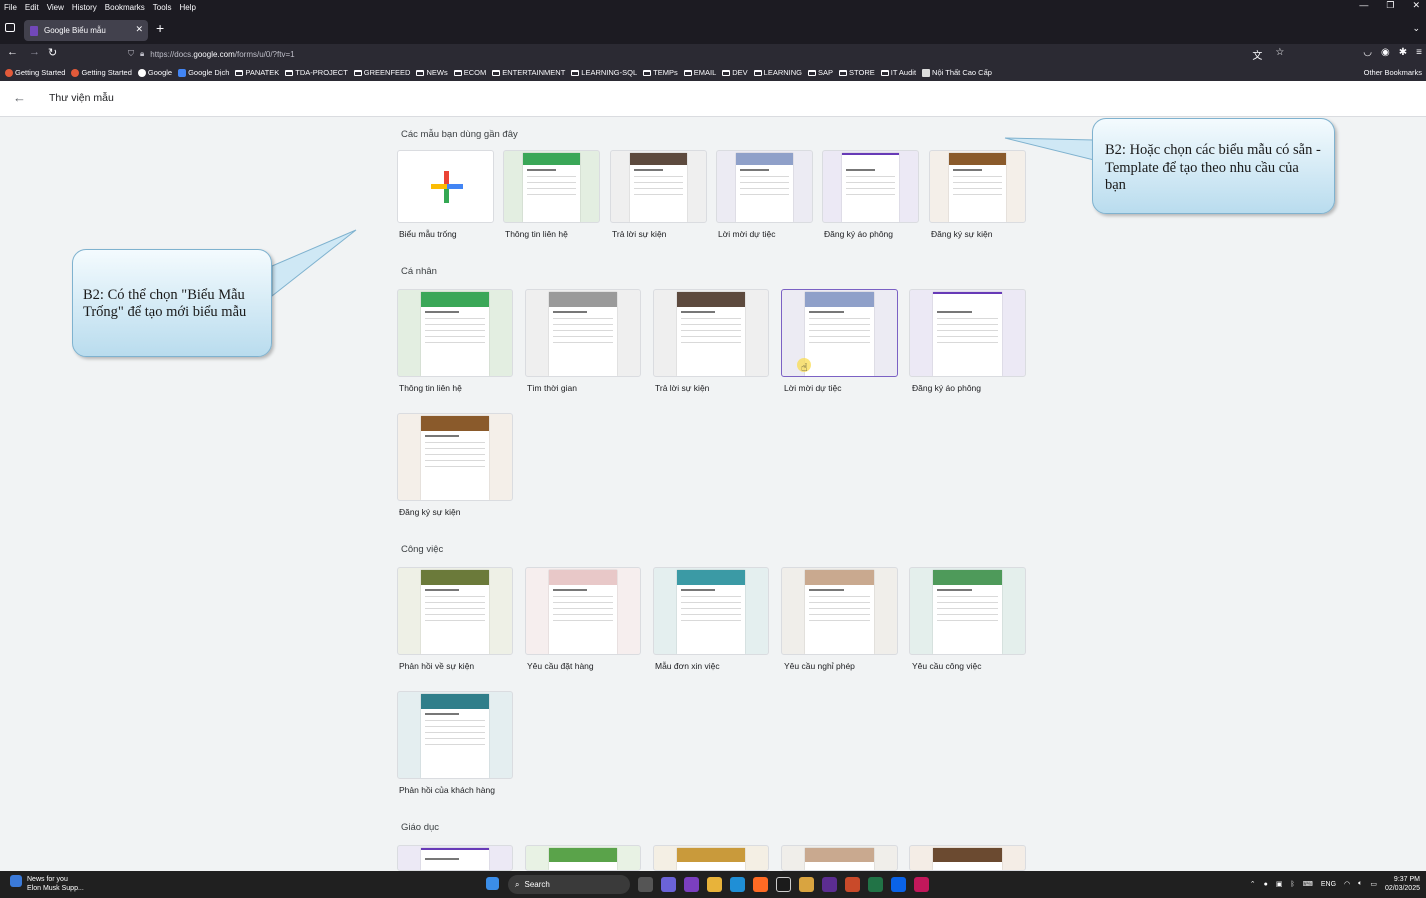  Describe the element at coordinates (829, 884) in the screenshot. I see `vs-code-icon` at that location.